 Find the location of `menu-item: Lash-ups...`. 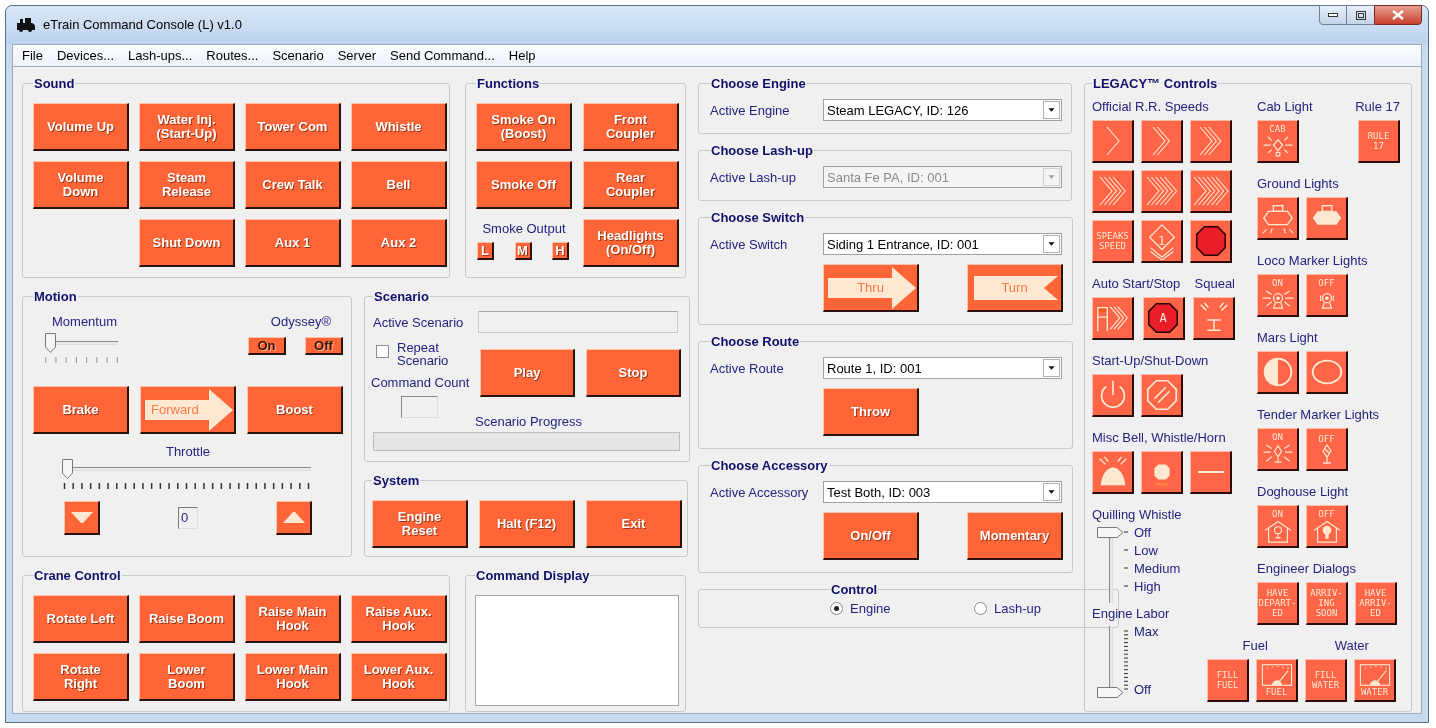

menu-item: Lash-ups... is located at coordinates (160, 55).